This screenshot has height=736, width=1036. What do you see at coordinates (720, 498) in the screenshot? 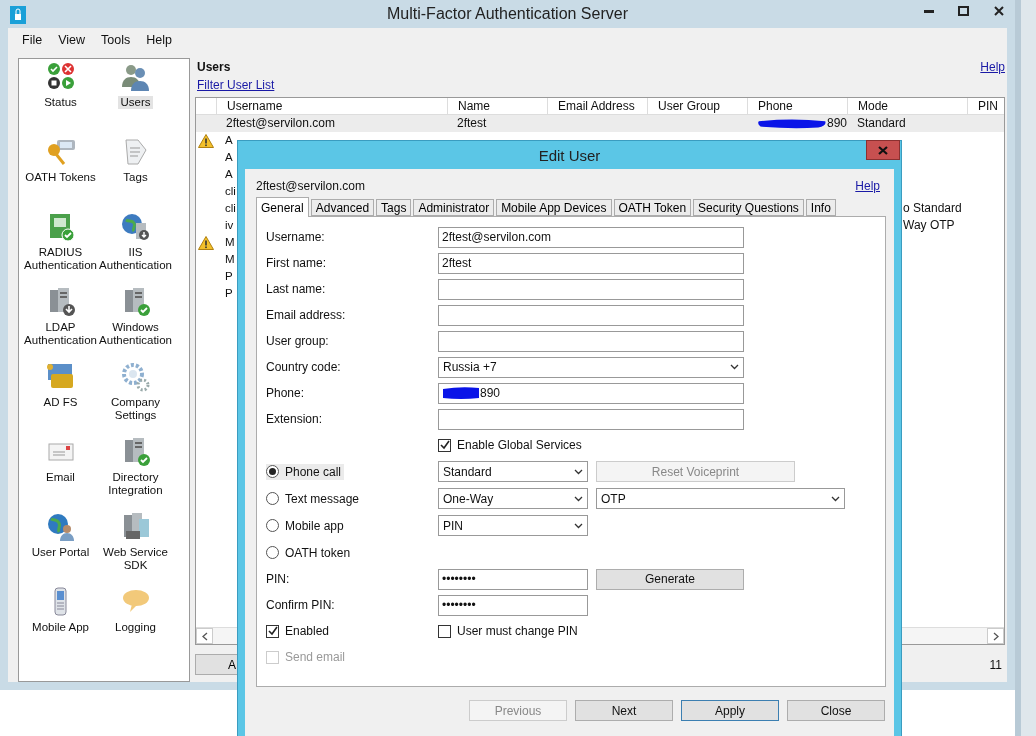
I see `dropdown: OTP` at bounding box center [720, 498].